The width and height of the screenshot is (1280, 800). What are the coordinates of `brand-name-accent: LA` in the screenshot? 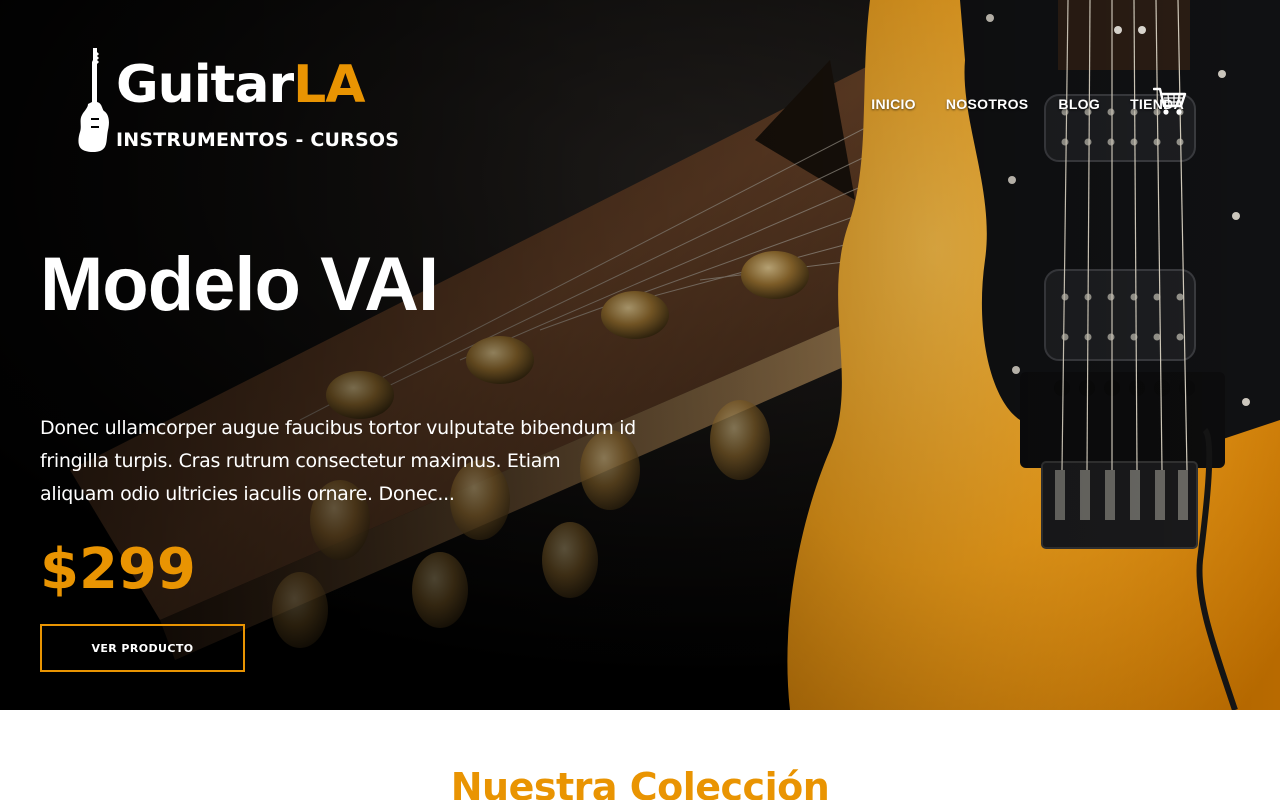 It's located at (329, 85).